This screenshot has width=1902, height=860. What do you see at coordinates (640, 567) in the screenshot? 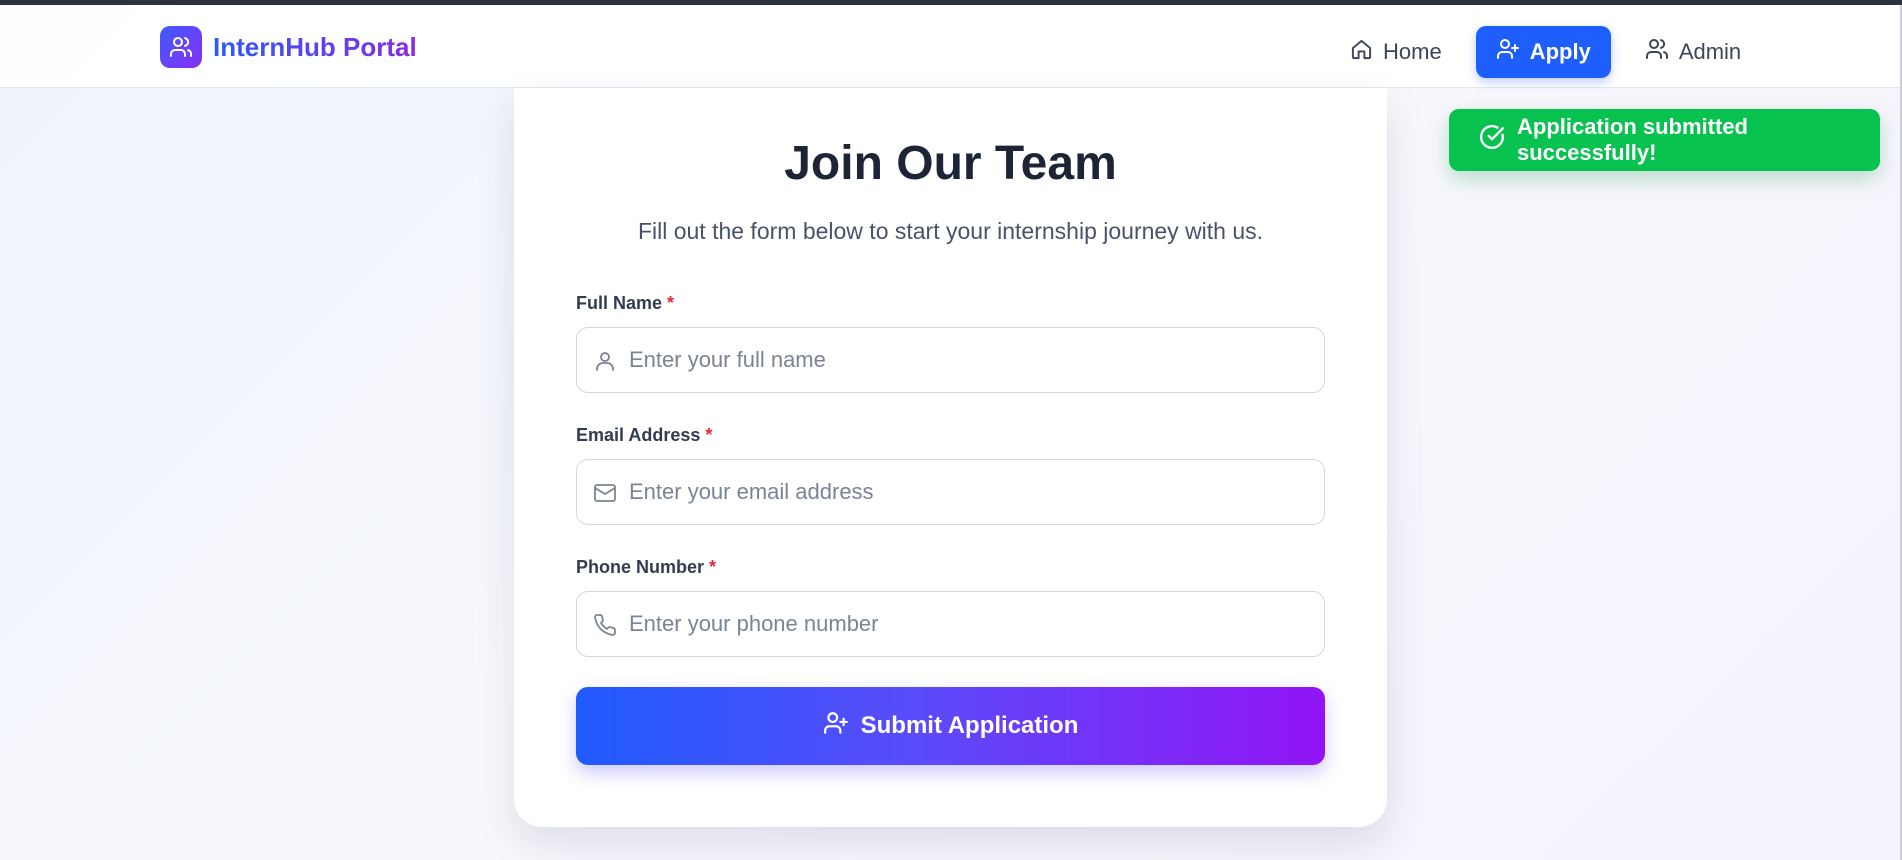
I see `phone-label-text: Phone Number` at bounding box center [640, 567].